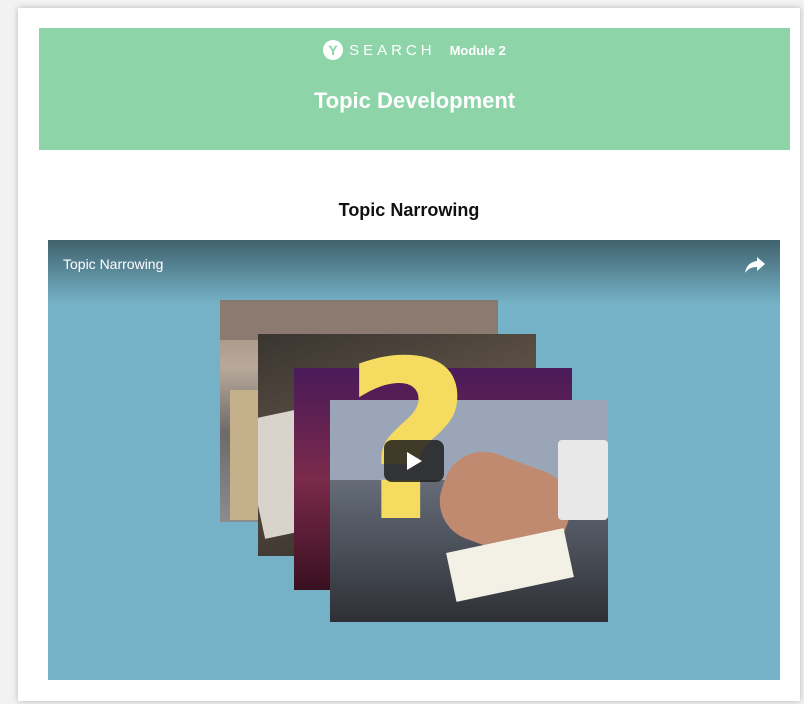  What do you see at coordinates (113, 264) in the screenshot?
I see `video-title: Topic Narrowing` at bounding box center [113, 264].